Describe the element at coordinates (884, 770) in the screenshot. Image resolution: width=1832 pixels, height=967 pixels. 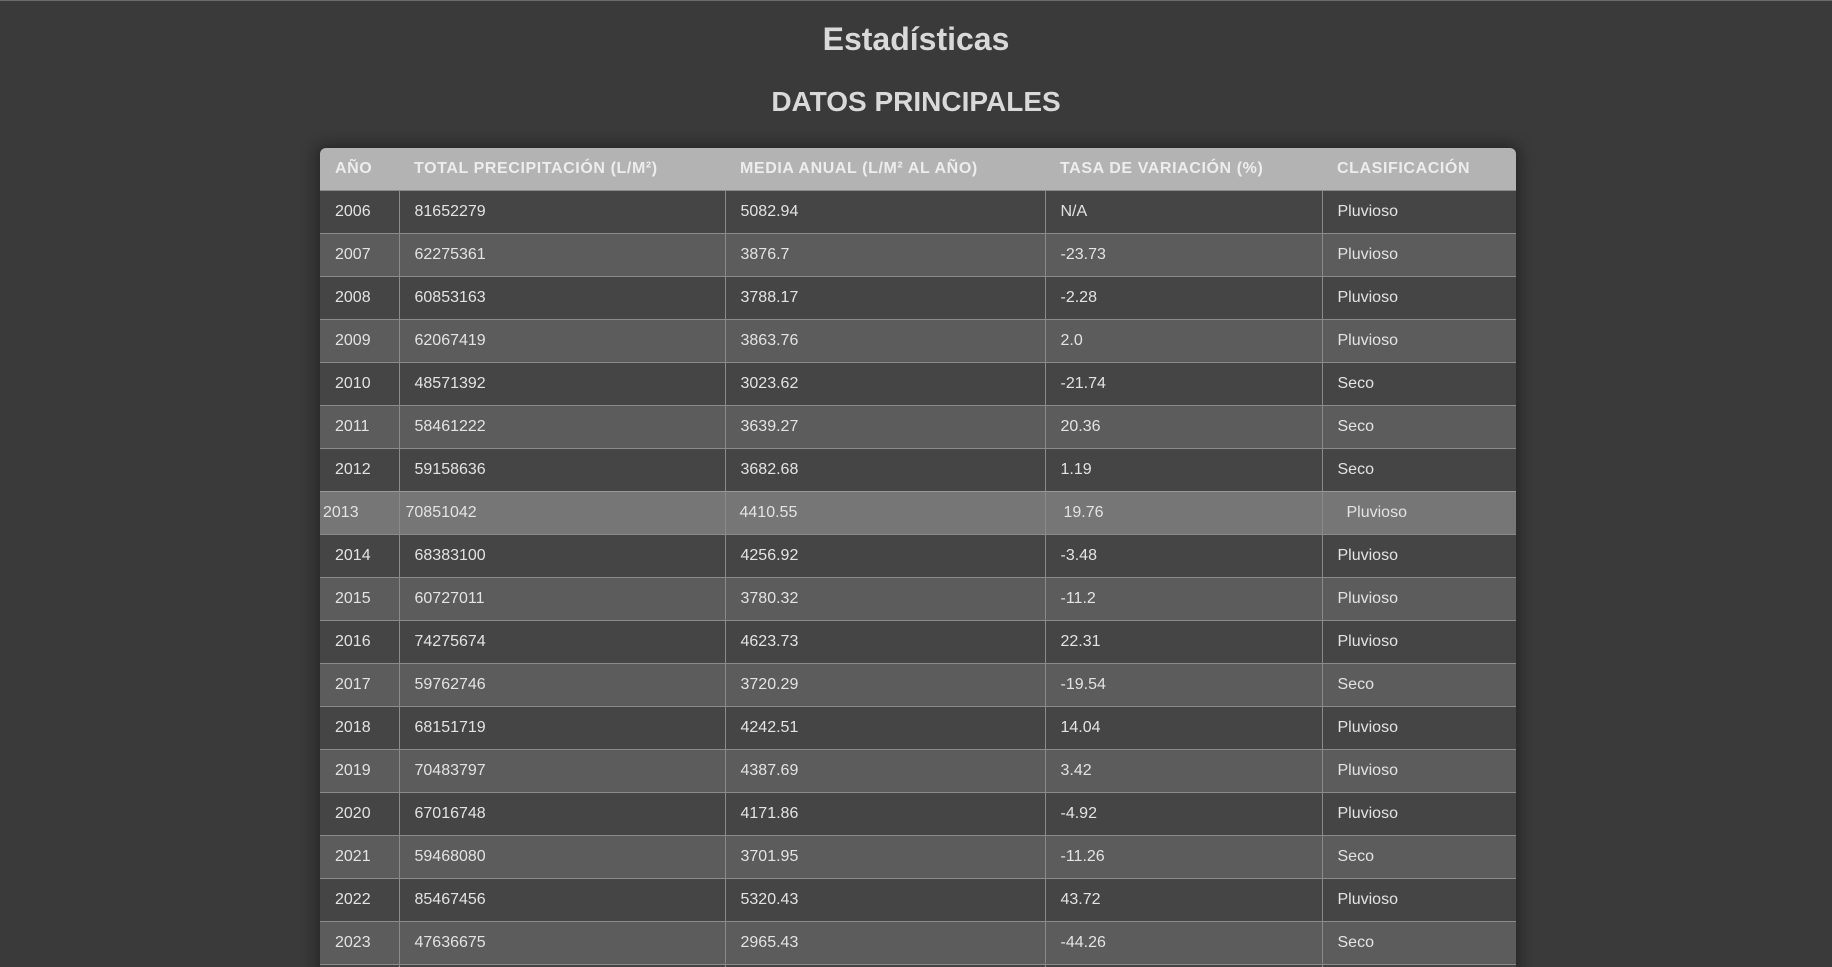
I see `cell-annual-mean: 4387.69` at that location.